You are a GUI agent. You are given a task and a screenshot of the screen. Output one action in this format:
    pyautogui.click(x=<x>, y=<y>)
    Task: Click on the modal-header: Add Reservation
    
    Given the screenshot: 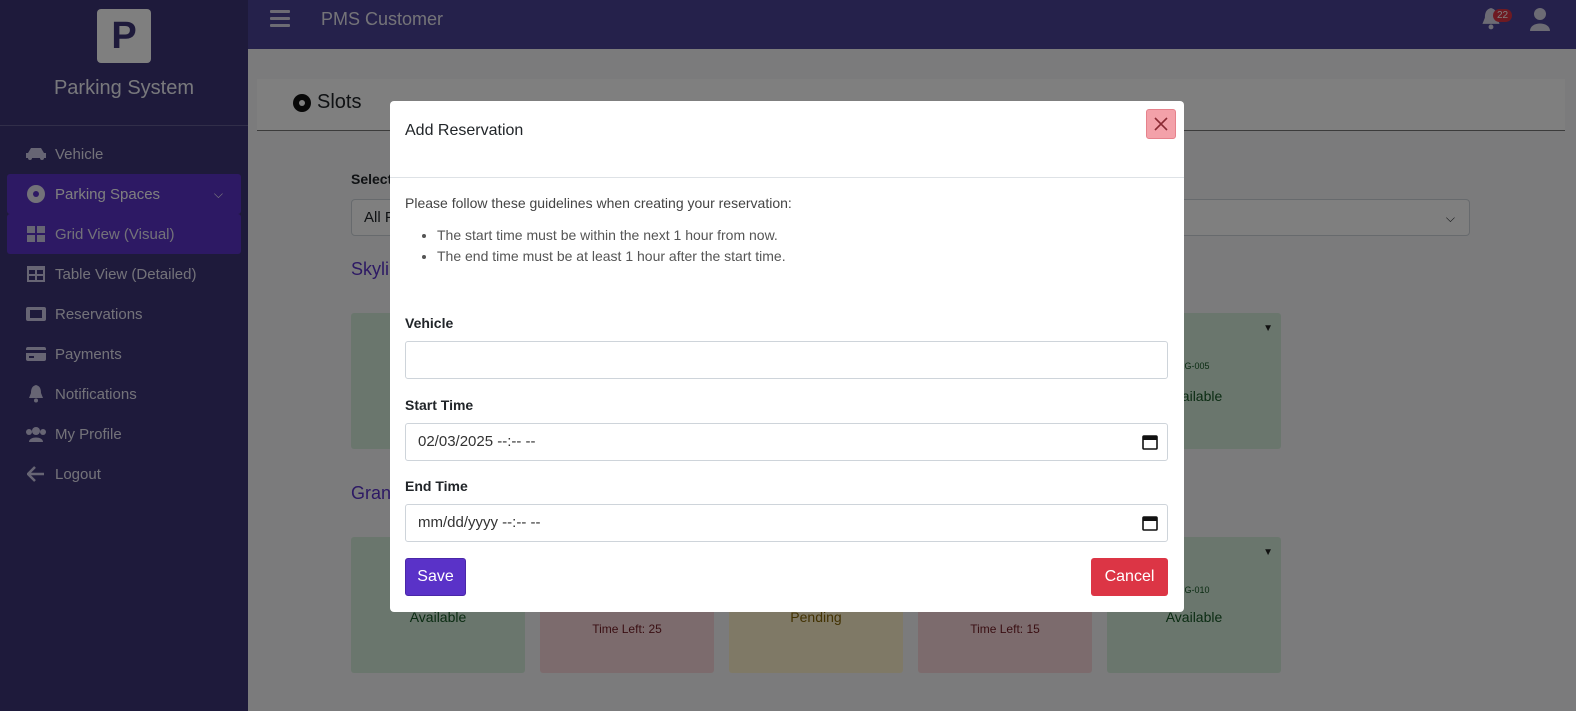 What is the action you would take?
    pyautogui.click(x=787, y=139)
    